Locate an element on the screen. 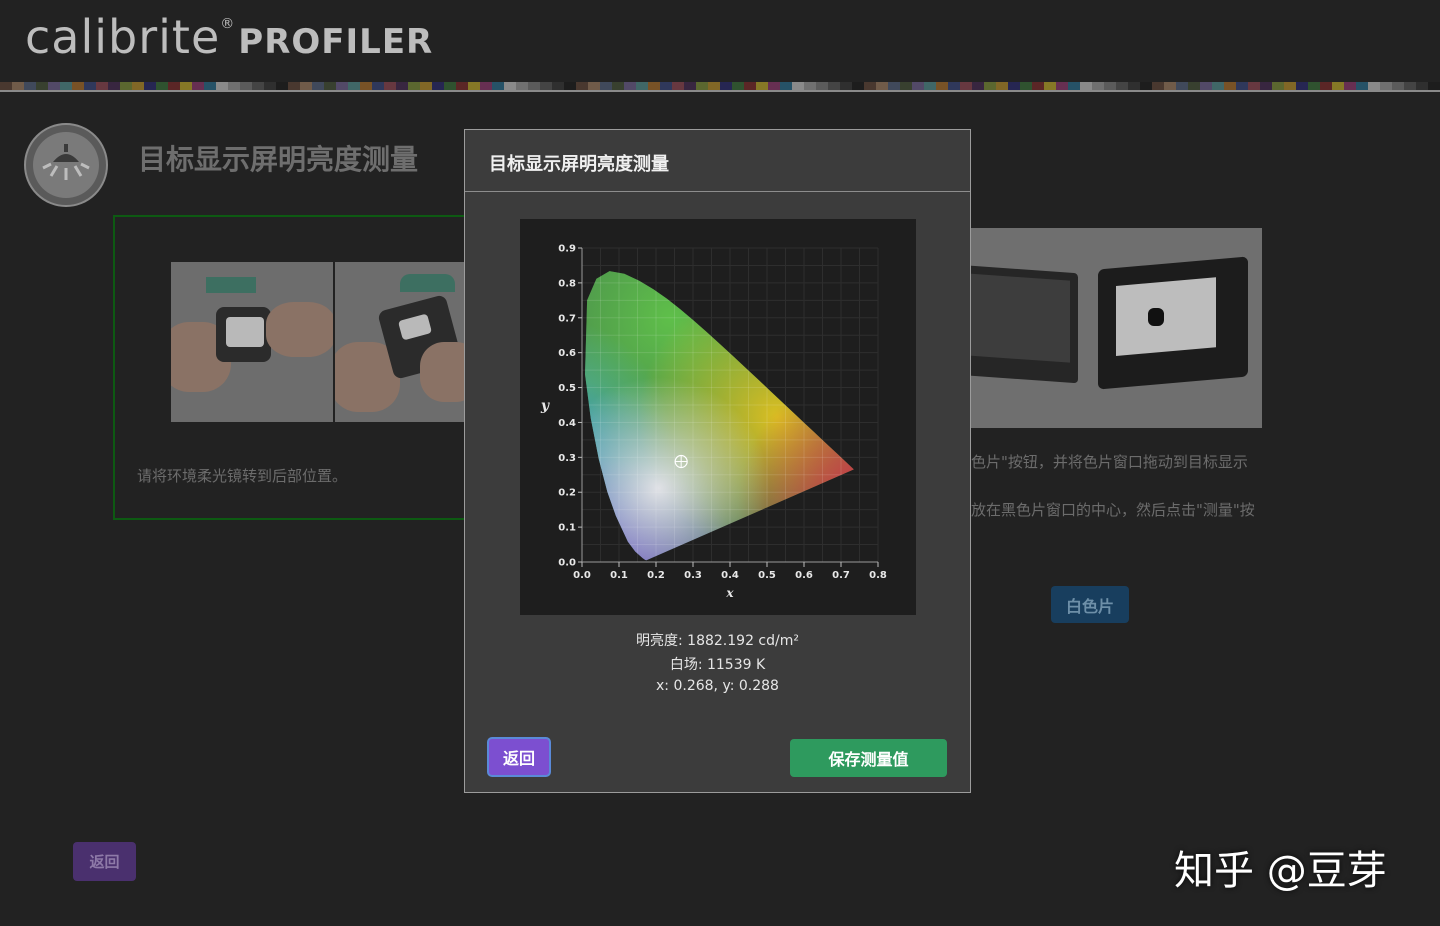 The image size is (1440, 926). dialog-title: 目标显示屏明亮度测量 is located at coordinates (579, 164).